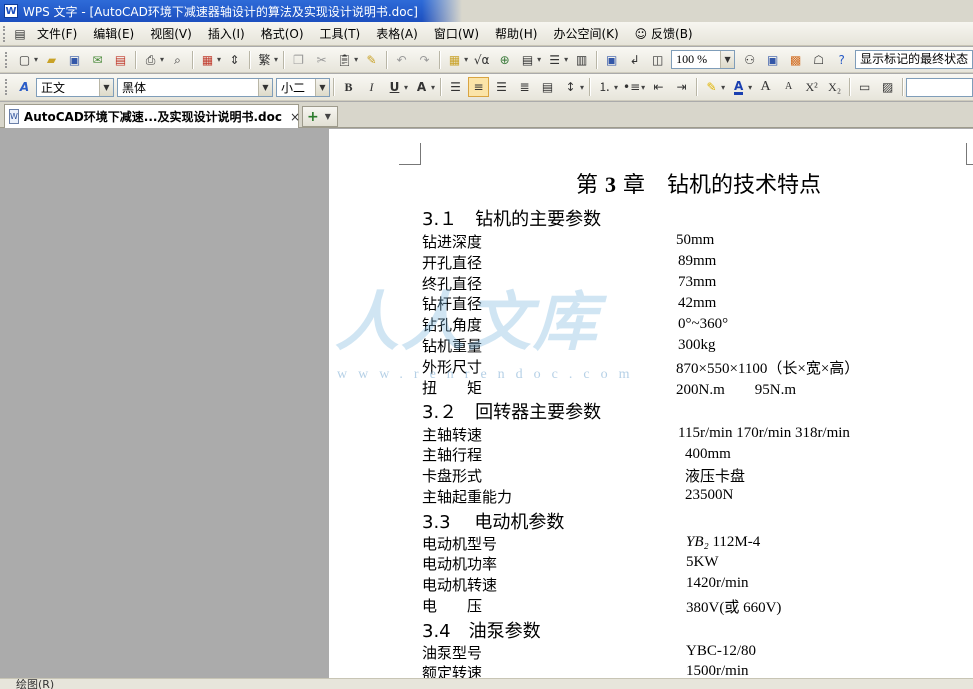 This screenshot has width=973, height=689. What do you see at coordinates (527, 60) in the screenshot?
I see `insert-grid-icon: ▤` at bounding box center [527, 60].